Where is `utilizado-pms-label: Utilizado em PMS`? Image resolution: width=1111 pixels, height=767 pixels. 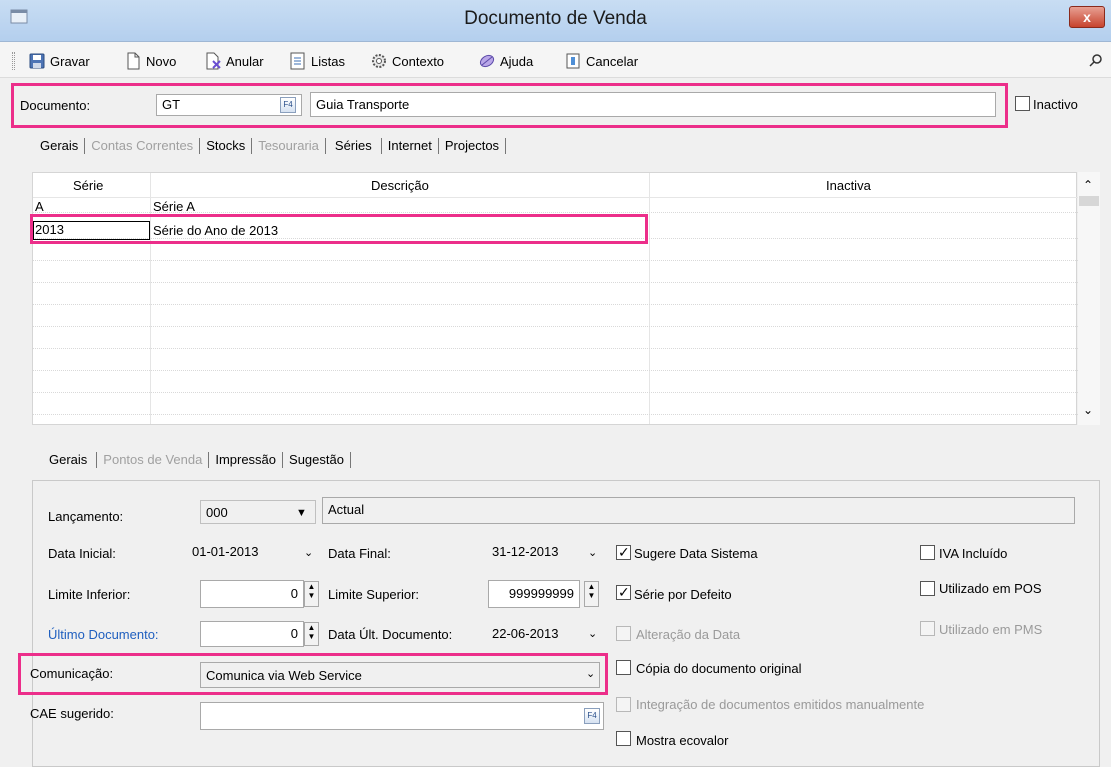
utilizado-pms-label: Utilizado em PMS is located at coordinates (991, 629).